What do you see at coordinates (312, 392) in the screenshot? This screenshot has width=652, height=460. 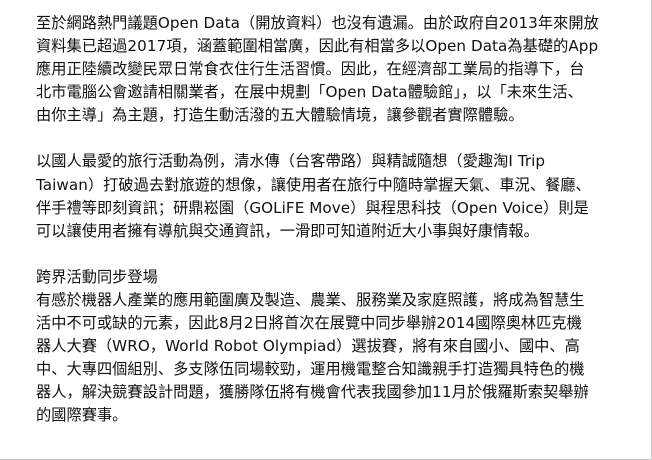 I see `text-line: 器人，解決競賽設計問題，獲勝隊伍將有機會代表我國參加11月於俄羅斯索契舉辦` at bounding box center [312, 392].